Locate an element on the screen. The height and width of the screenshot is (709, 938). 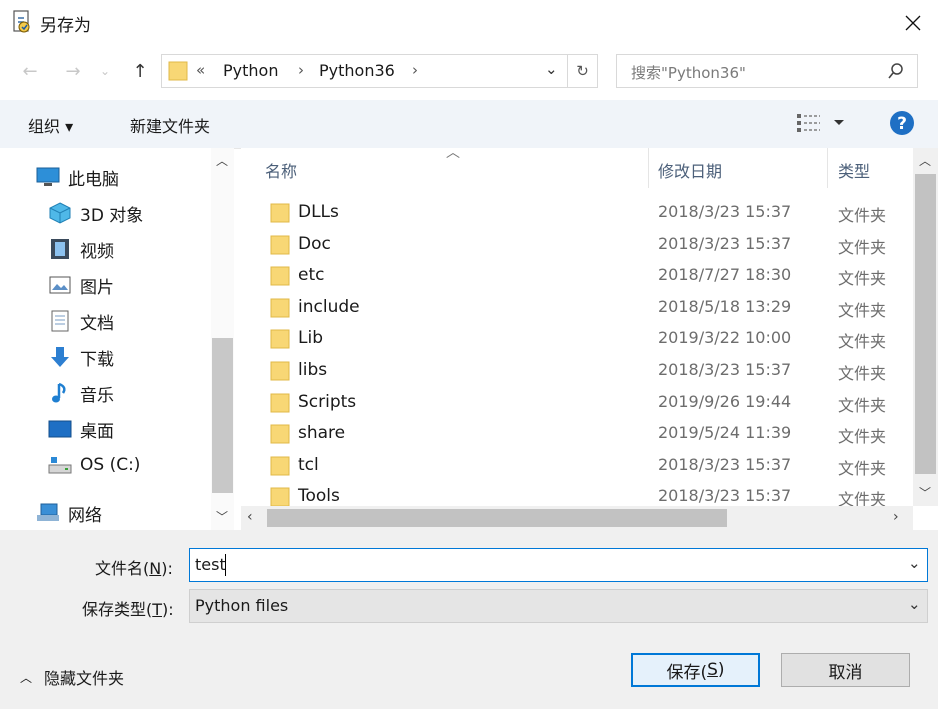
forward-button: → is located at coordinates (73, 71).